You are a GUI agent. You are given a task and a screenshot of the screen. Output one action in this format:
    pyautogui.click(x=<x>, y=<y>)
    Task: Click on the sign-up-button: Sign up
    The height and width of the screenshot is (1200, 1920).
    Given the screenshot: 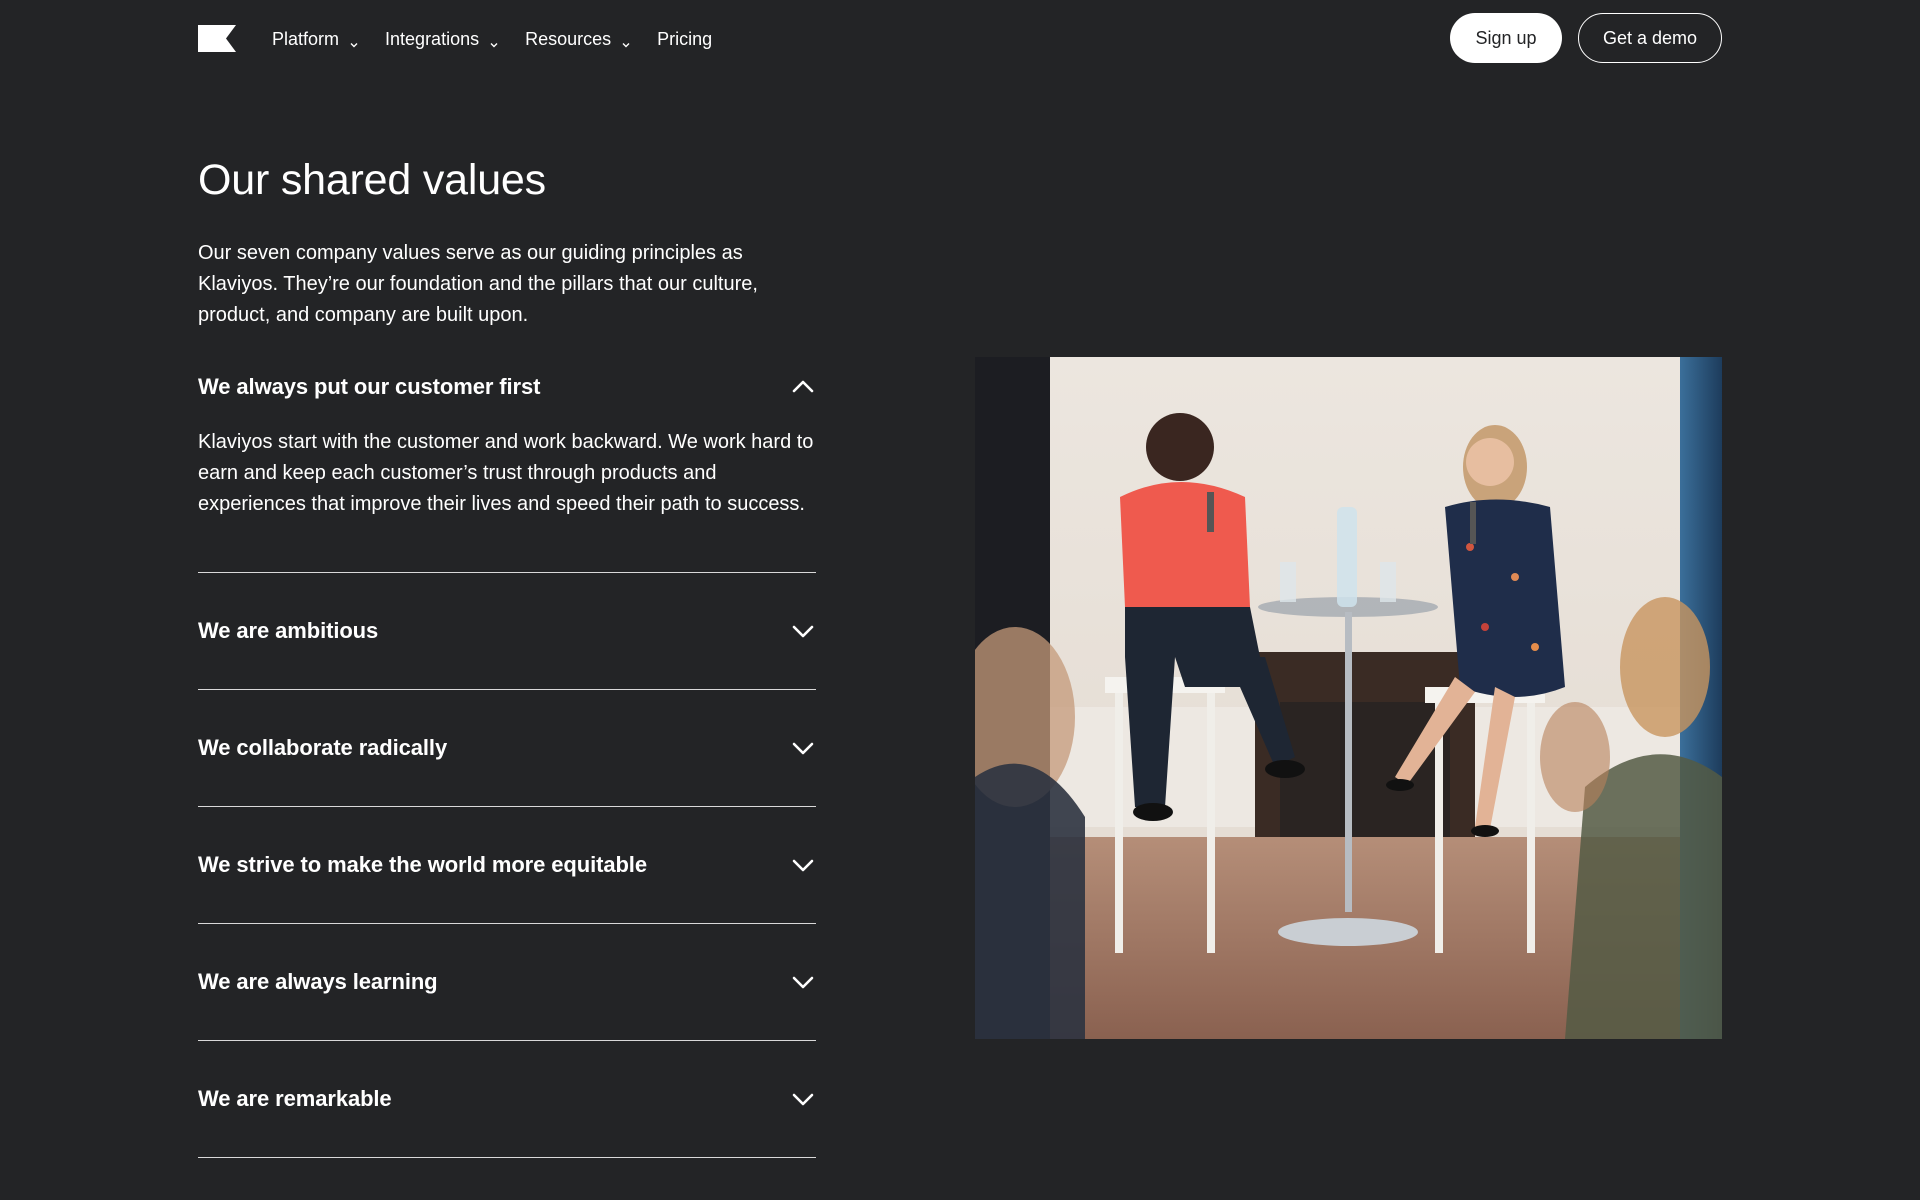 What is the action you would take?
    pyautogui.click(x=1506, y=38)
    